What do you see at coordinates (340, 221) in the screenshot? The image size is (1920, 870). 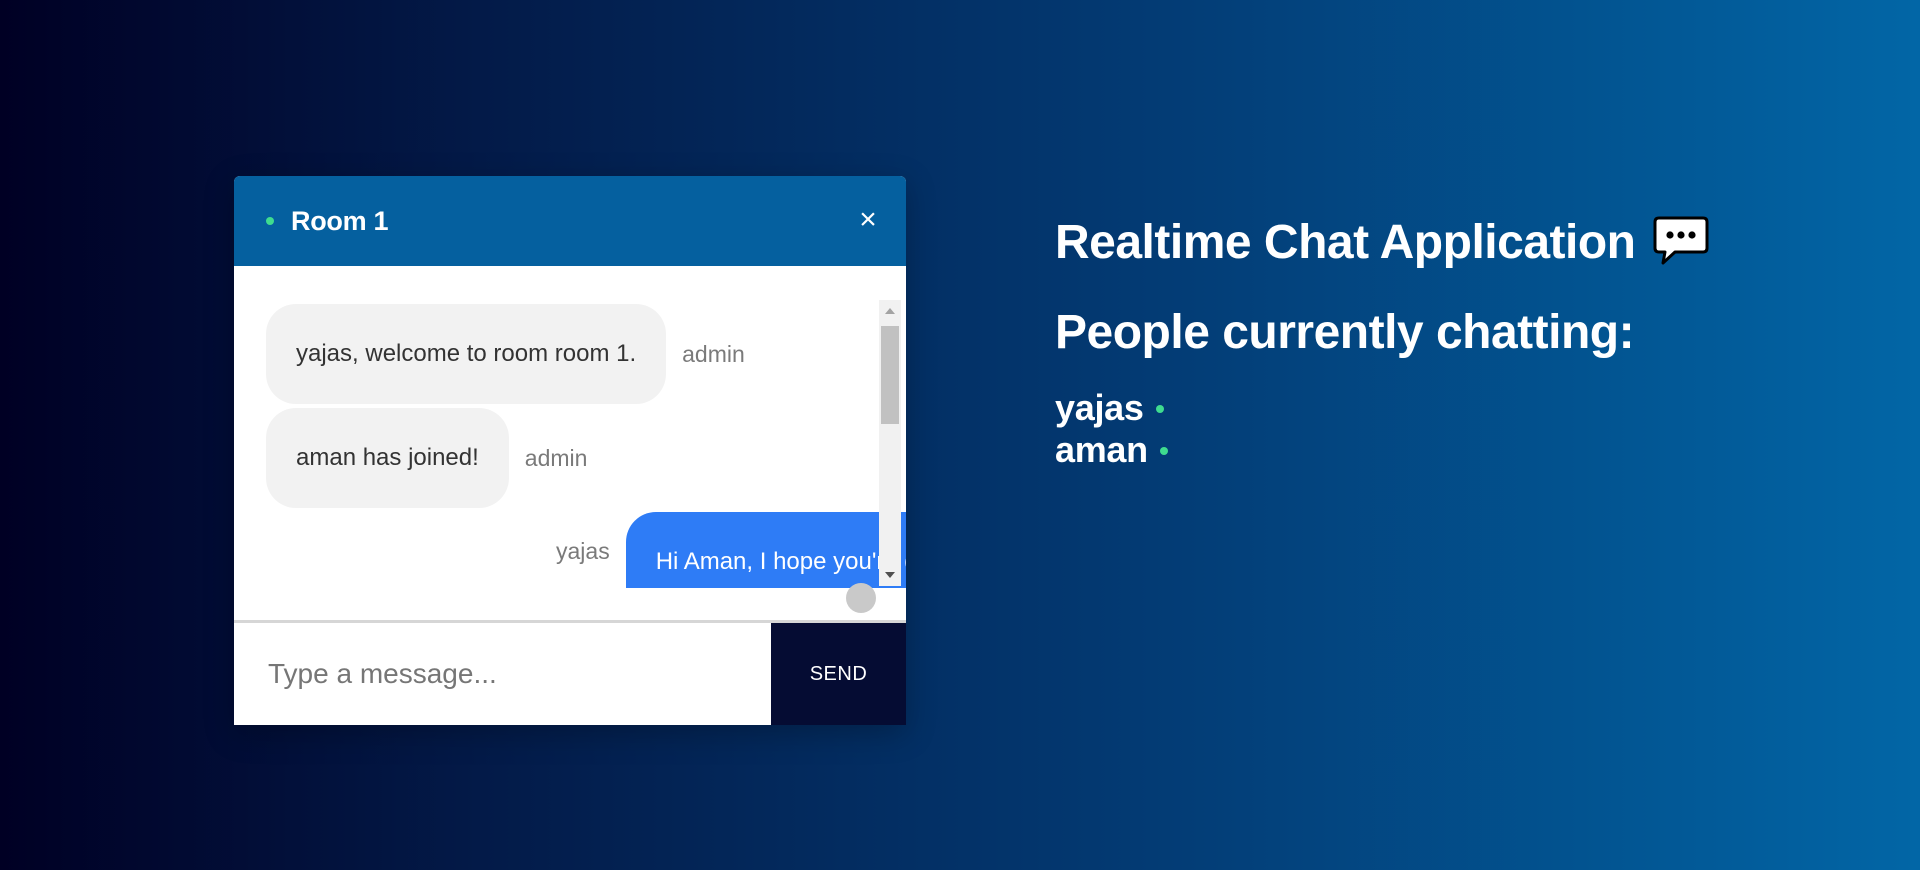 I see `room-title: Room 1` at bounding box center [340, 221].